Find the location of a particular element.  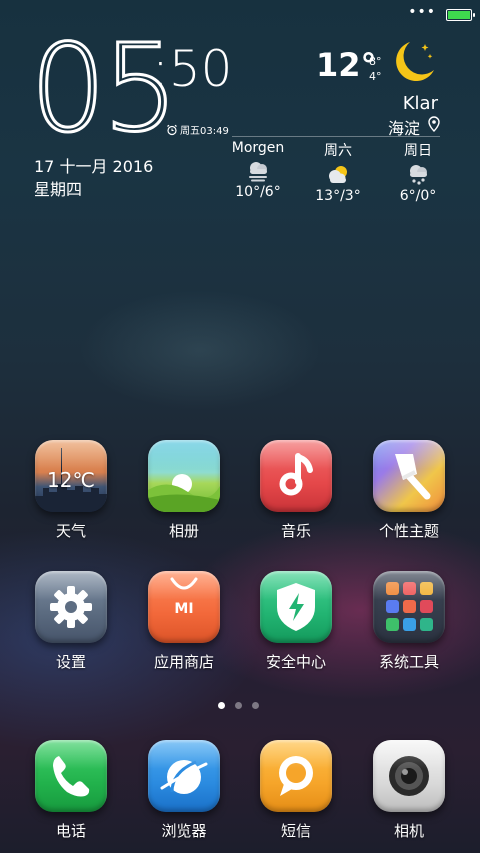

app-security: 安全中心 is located at coordinates (296, 621).